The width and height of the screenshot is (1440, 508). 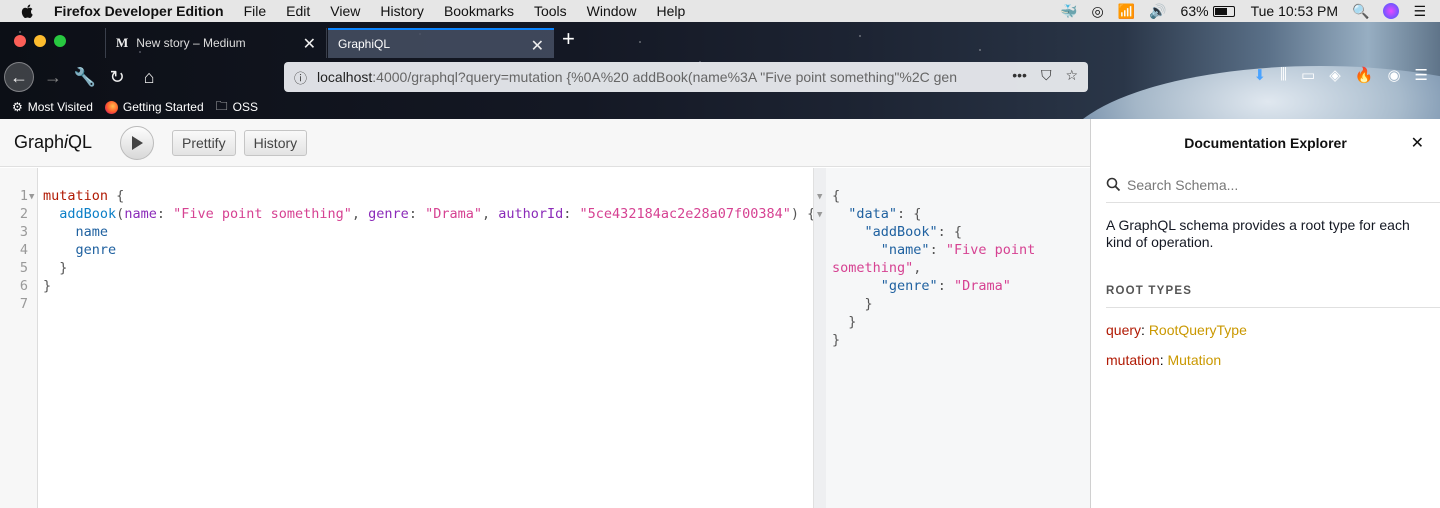 What do you see at coordinates (550, 11) in the screenshot?
I see `menu-tools: Tools` at bounding box center [550, 11].